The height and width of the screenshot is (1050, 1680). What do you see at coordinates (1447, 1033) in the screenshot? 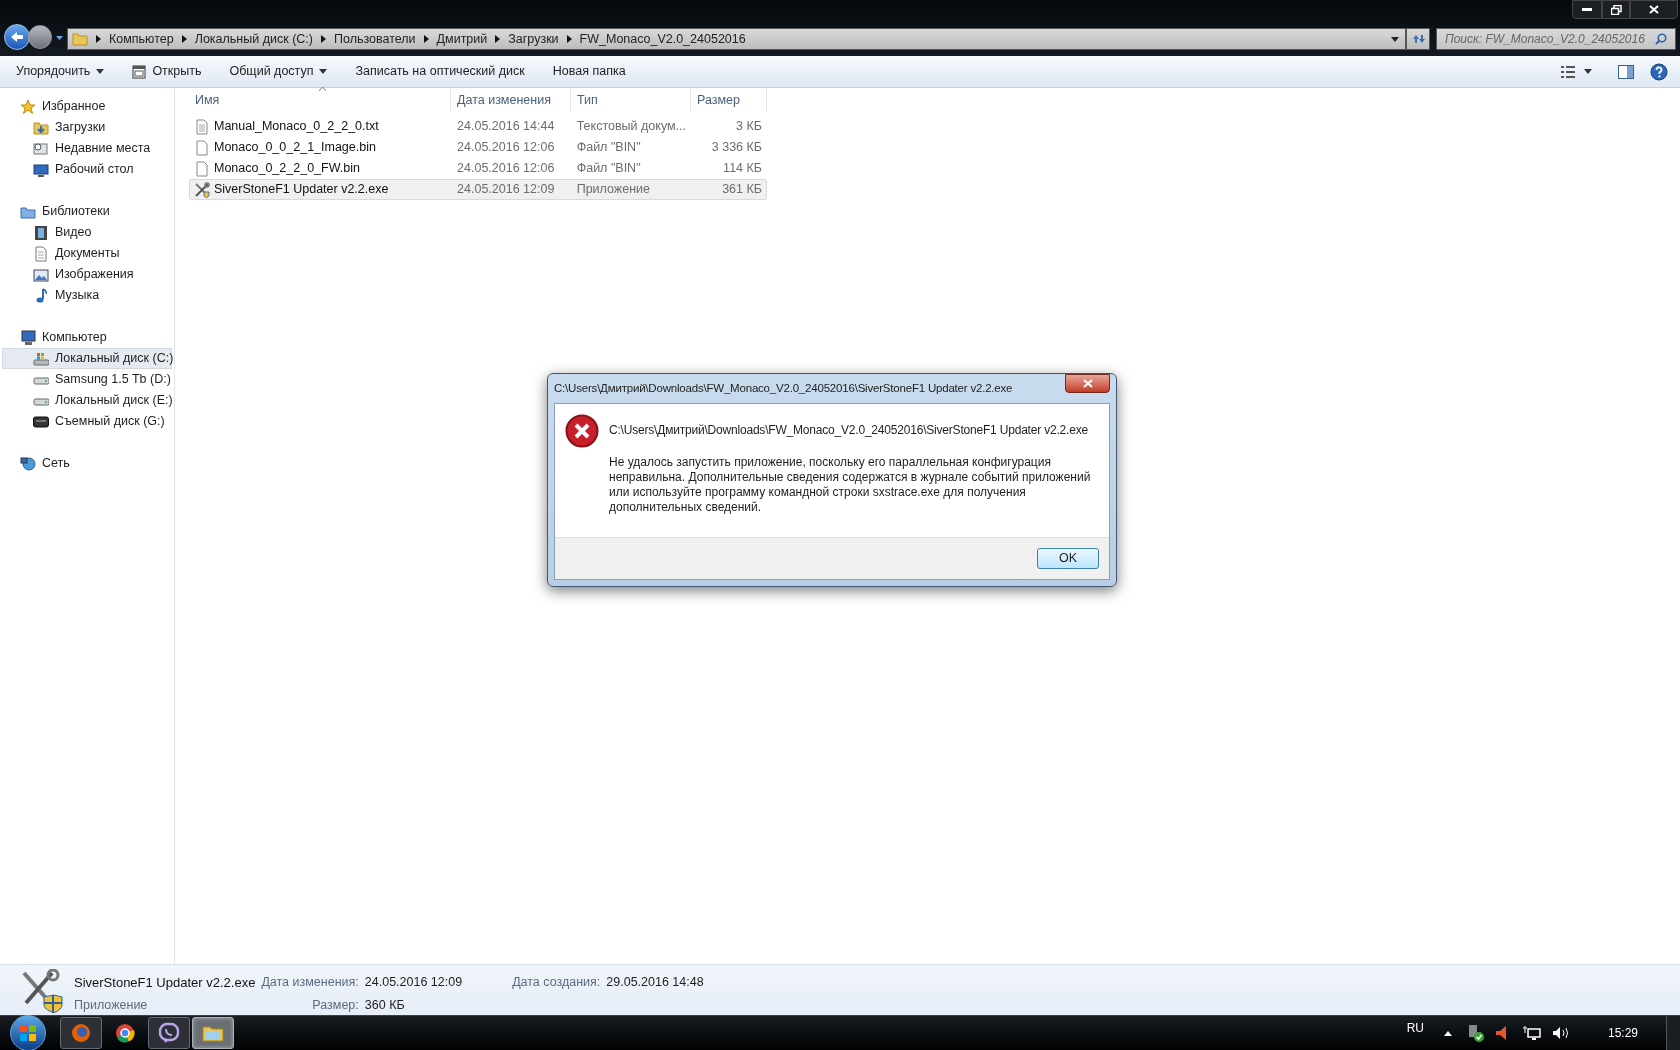
I see `show-hidden-icons-icon` at bounding box center [1447, 1033].